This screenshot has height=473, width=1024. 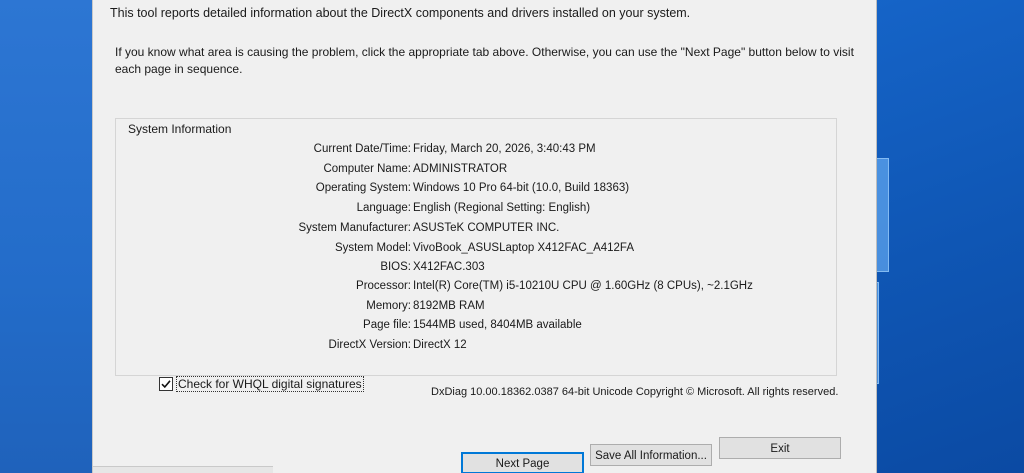 I want to click on info-value: ADMINISTRATOR, so click(x=460, y=169).